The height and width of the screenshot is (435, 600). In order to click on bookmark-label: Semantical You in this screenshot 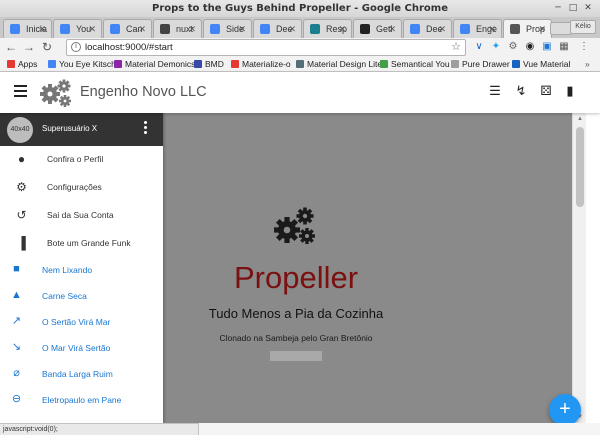, I will do `click(420, 64)`.